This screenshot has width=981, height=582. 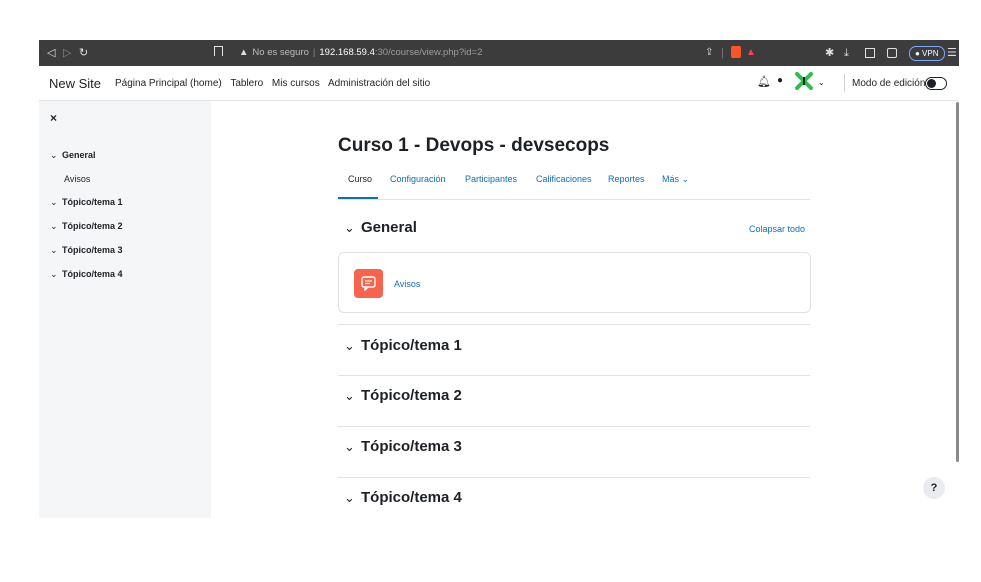 I want to click on forum-icon, so click(x=368, y=283).